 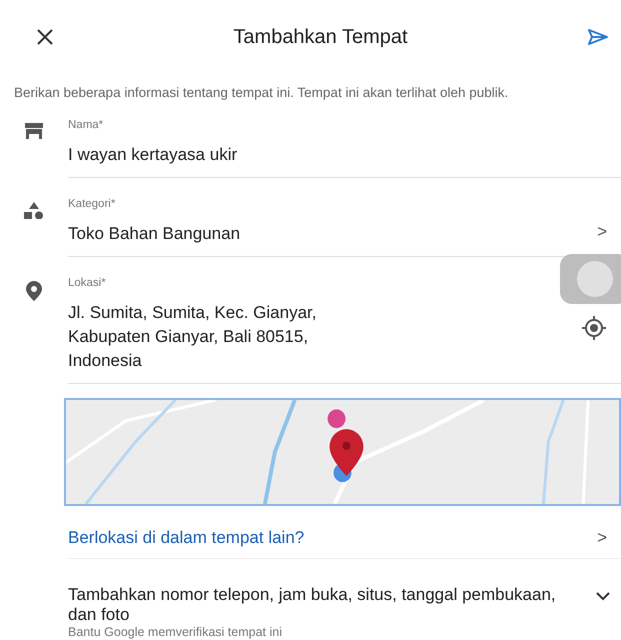 What do you see at coordinates (598, 37) in the screenshot?
I see `send-button` at bounding box center [598, 37].